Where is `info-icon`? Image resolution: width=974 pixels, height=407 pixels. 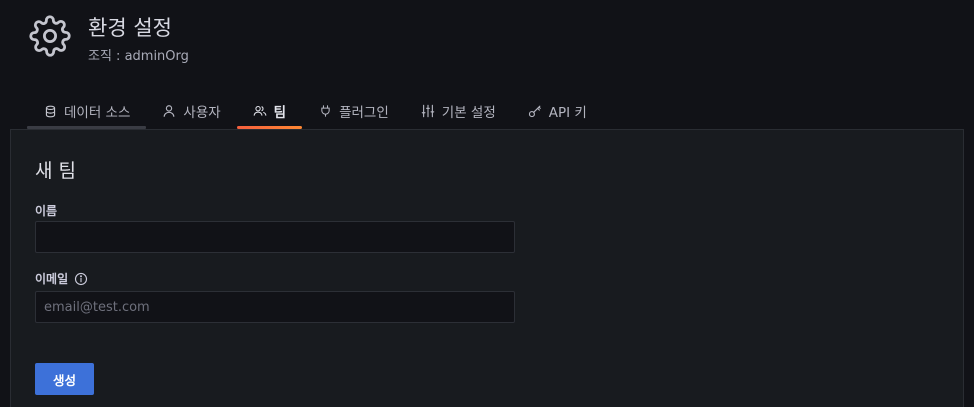 info-icon is located at coordinates (81, 279).